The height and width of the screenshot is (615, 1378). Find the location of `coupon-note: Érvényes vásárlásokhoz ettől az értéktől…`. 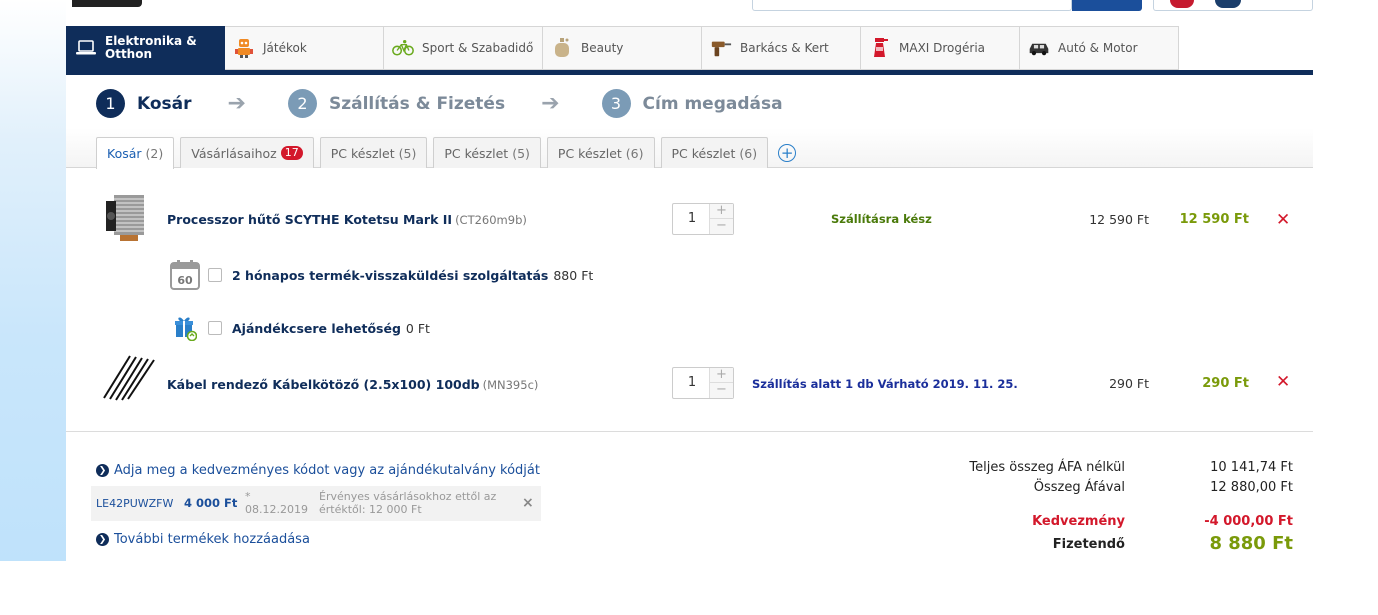

coupon-note: Érvényes vásárlásokhoz ettől az értéktől… is located at coordinates (408, 503).